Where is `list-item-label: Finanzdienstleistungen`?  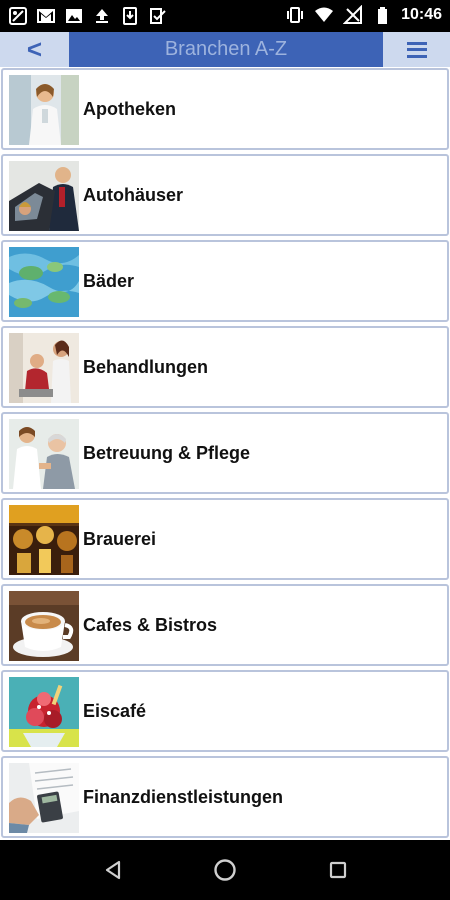 list-item-label: Finanzdienstleistungen is located at coordinates (183, 797).